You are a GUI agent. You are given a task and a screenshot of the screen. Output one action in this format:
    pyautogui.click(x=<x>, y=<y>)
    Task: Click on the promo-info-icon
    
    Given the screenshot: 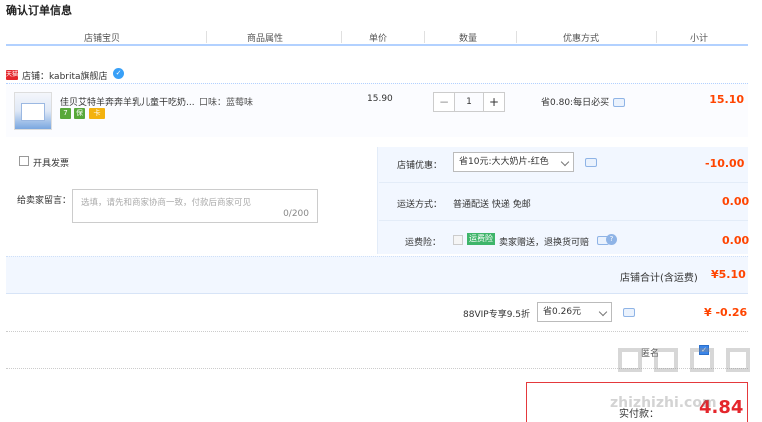 What is the action you would take?
    pyautogui.click(x=619, y=102)
    